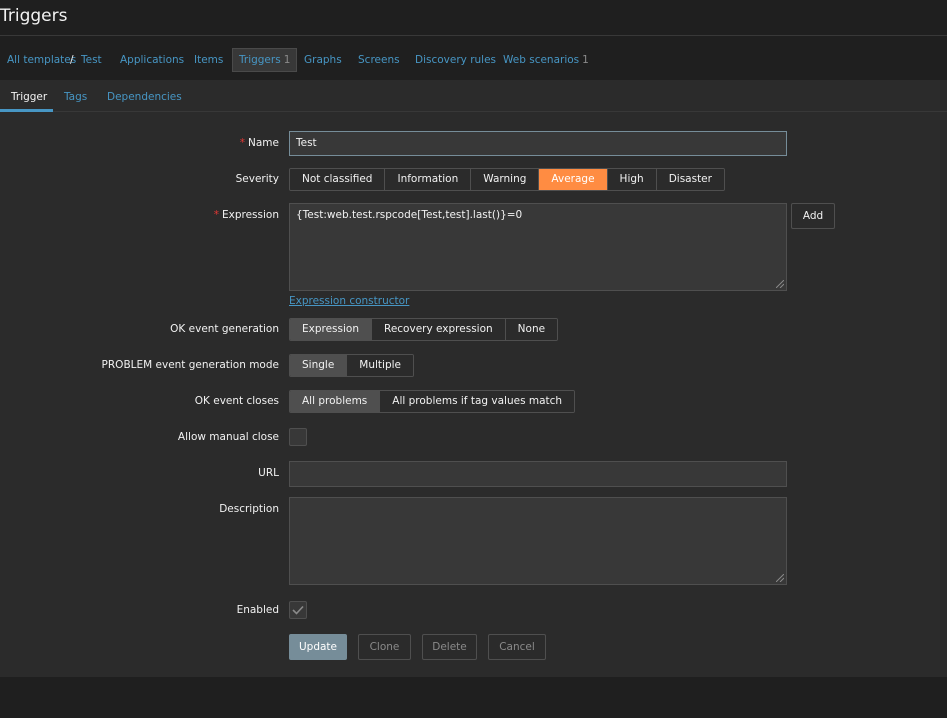 The image size is (947, 718). Describe the element at coordinates (379, 365) in the screenshot. I see `problem-mode-multiple-option: Multiple` at that location.